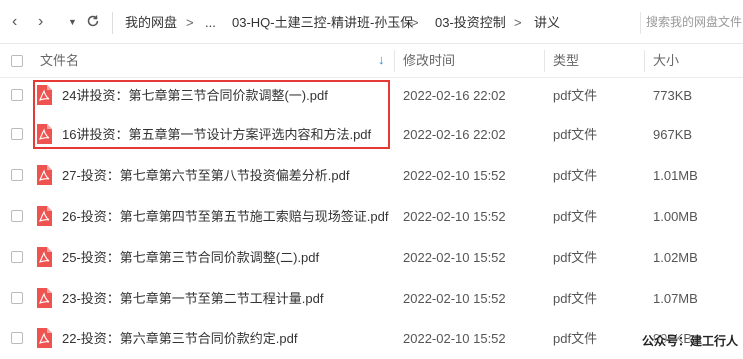 The image size is (743, 359). What do you see at coordinates (14, 22) in the screenshot?
I see `back-arrow-icon: ‹` at bounding box center [14, 22].